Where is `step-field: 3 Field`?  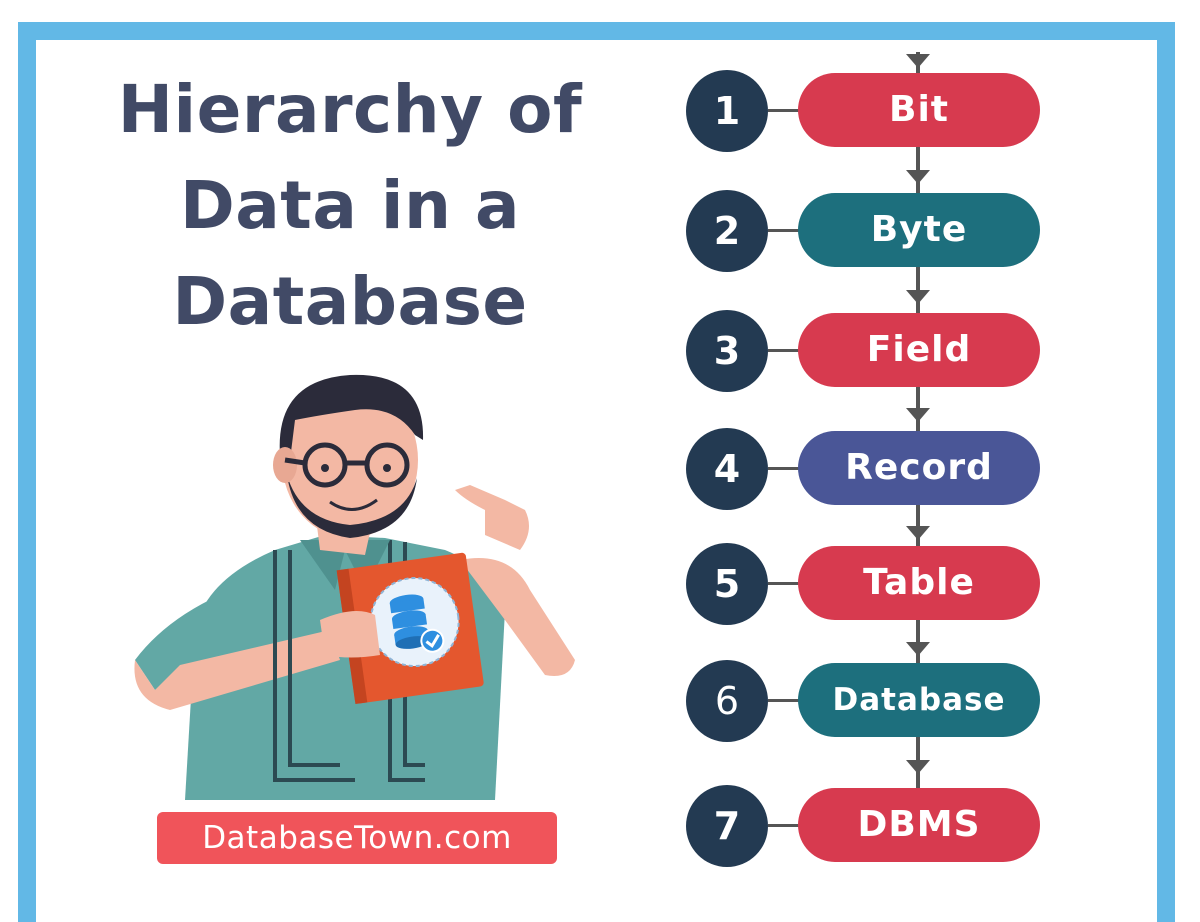 step-field: 3 Field is located at coordinates (870, 351).